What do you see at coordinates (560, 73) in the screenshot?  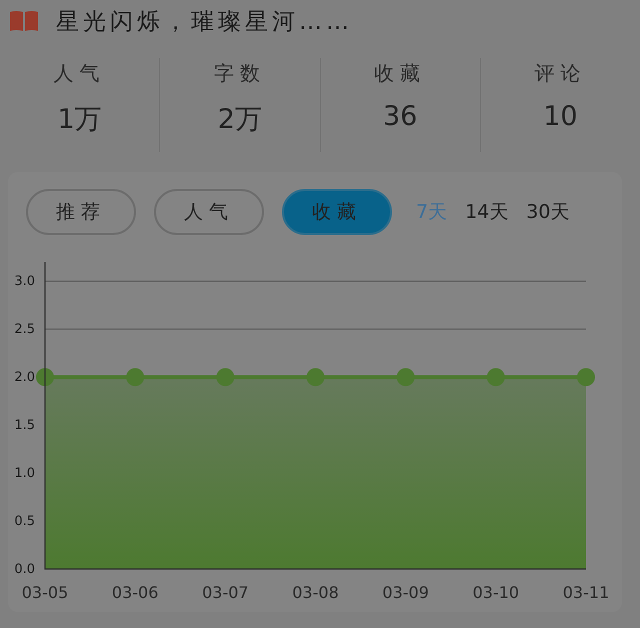 I see `stat-label: 评论` at bounding box center [560, 73].